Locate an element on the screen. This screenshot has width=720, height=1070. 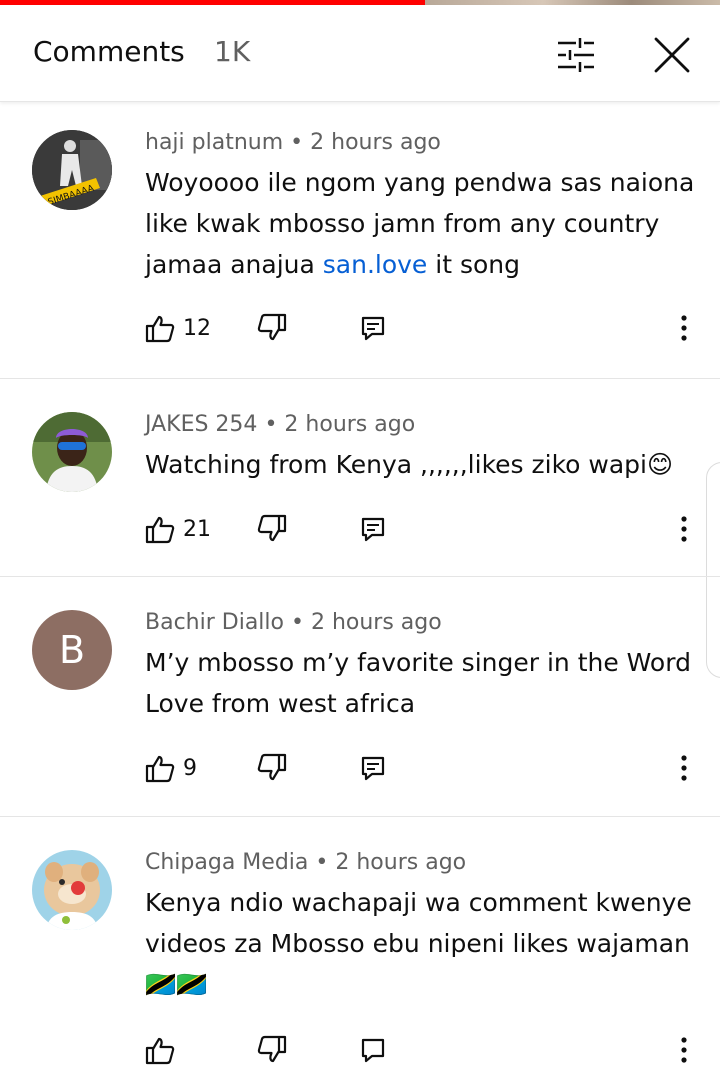
avatar-letter: B is located at coordinates (72, 650).